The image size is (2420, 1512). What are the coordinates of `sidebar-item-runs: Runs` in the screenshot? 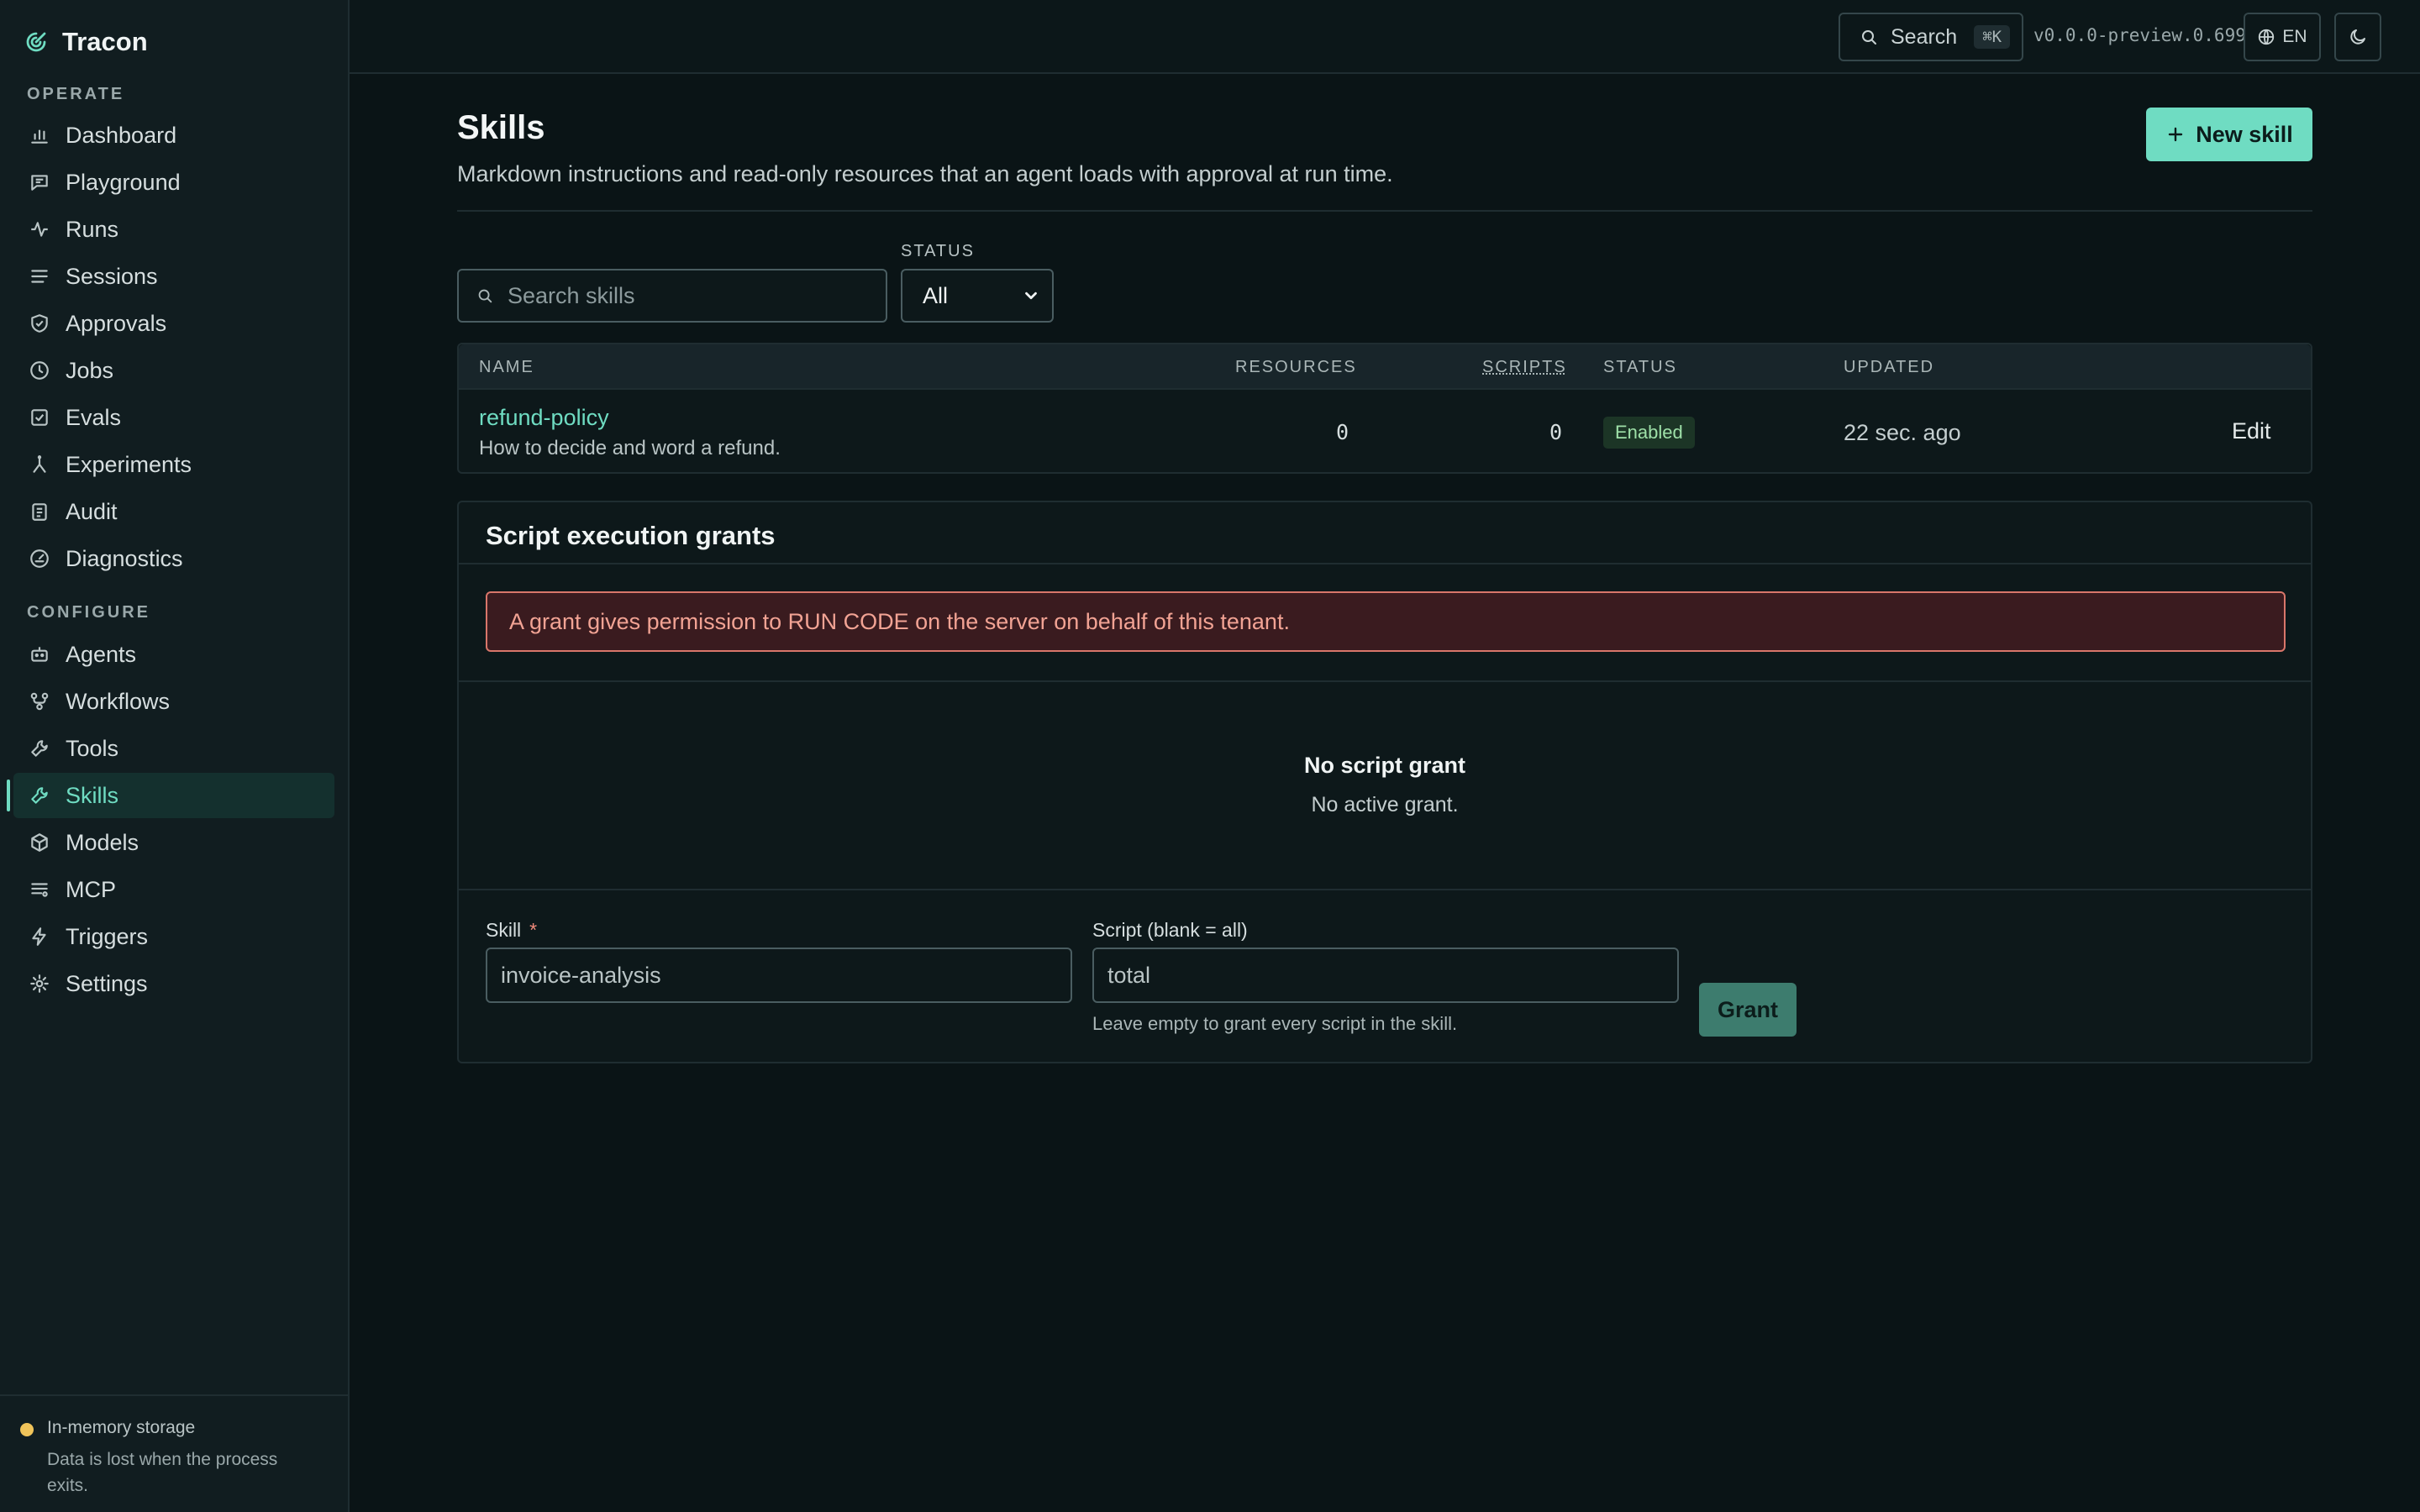 It's located at (173, 229).